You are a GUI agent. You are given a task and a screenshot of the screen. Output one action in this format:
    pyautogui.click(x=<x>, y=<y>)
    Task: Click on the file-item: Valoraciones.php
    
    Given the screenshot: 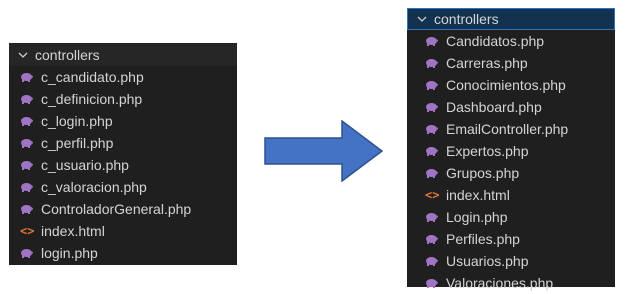 What is the action you would take?
    pyautogui.click(x=511, y=283)
    